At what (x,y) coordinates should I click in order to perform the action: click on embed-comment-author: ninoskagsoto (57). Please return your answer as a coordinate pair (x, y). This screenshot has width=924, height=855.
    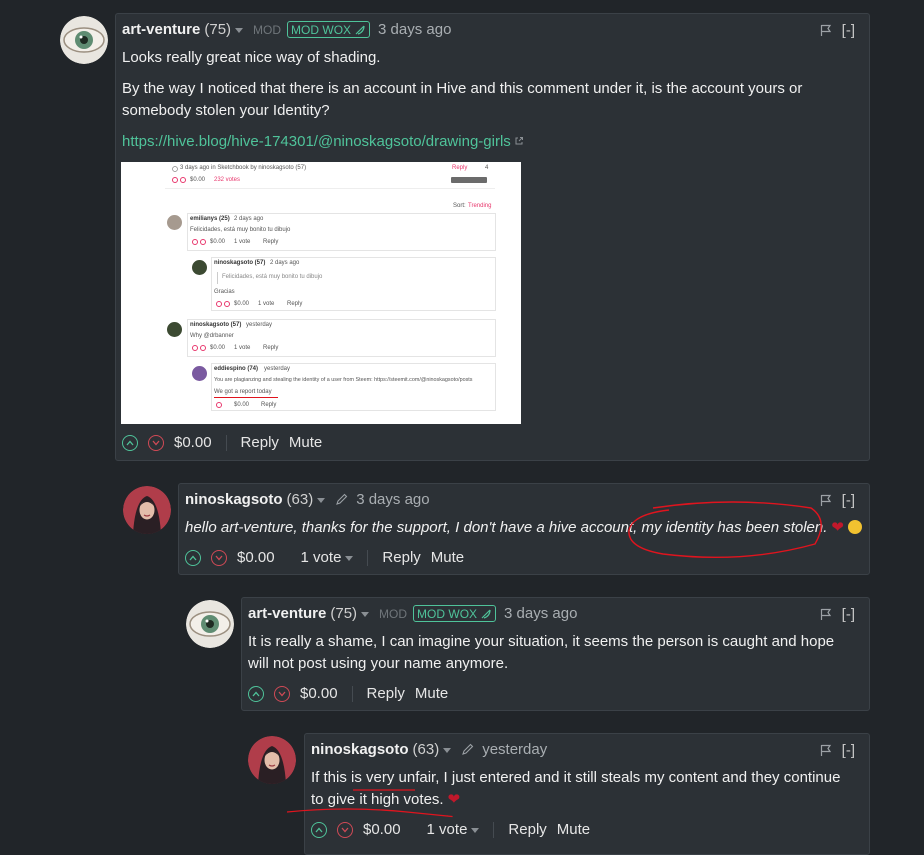
    Looking at the image, I should click on (240, 263).